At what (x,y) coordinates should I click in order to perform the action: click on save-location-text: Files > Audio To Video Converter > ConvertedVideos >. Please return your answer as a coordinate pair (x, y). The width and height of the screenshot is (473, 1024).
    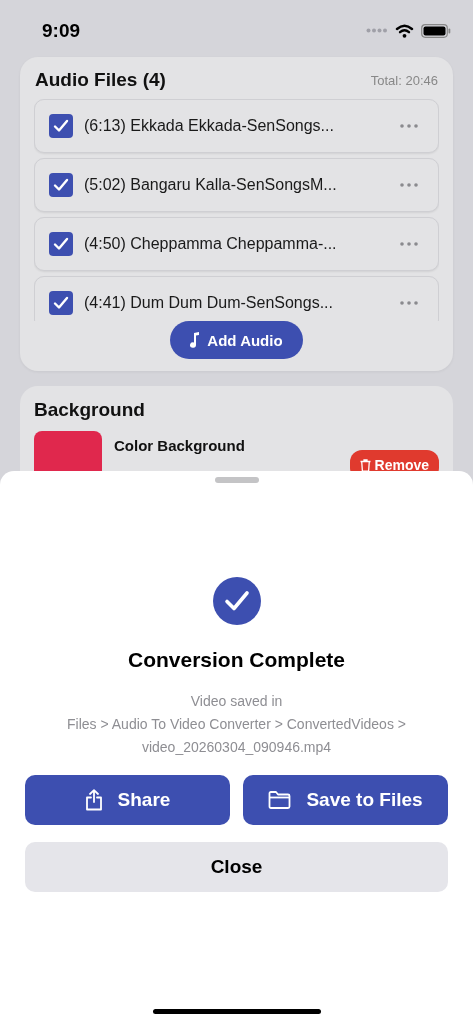
    Looking at the image, I should click on (236, 724).